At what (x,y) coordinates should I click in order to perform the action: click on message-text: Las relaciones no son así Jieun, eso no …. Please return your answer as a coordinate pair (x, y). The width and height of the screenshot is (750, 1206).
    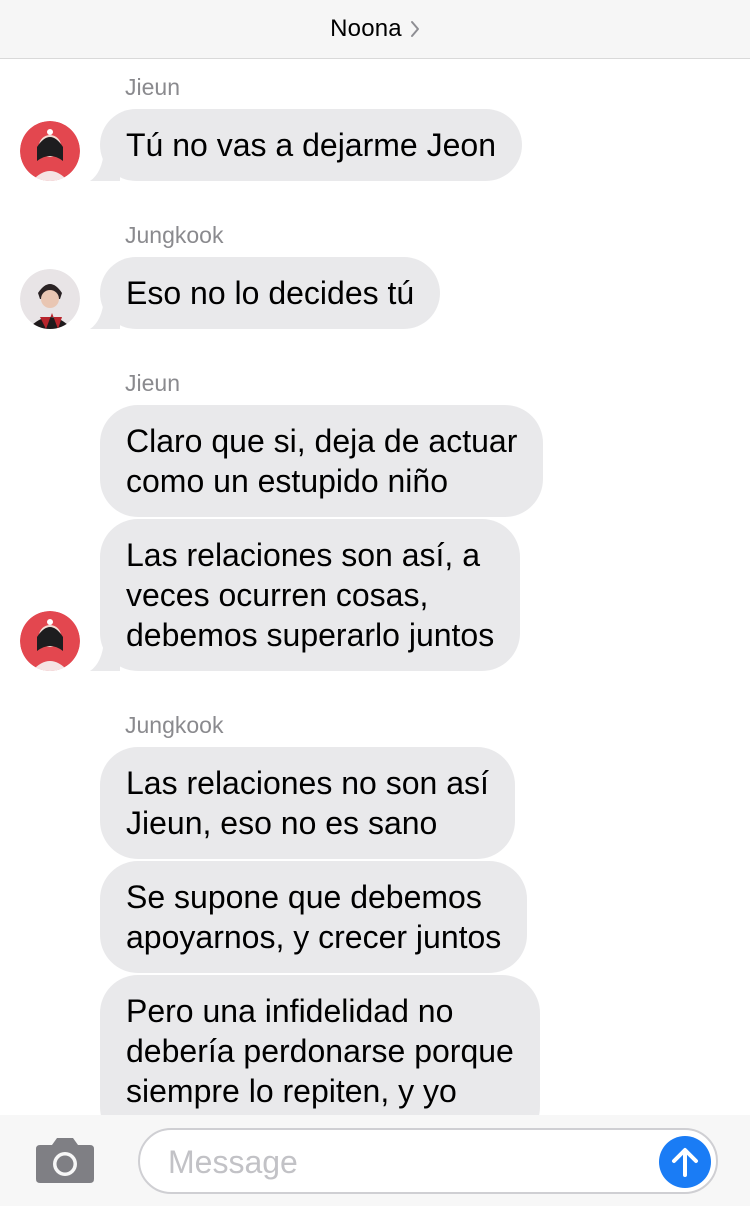
    Looking at the image, I should click on (307, 803).